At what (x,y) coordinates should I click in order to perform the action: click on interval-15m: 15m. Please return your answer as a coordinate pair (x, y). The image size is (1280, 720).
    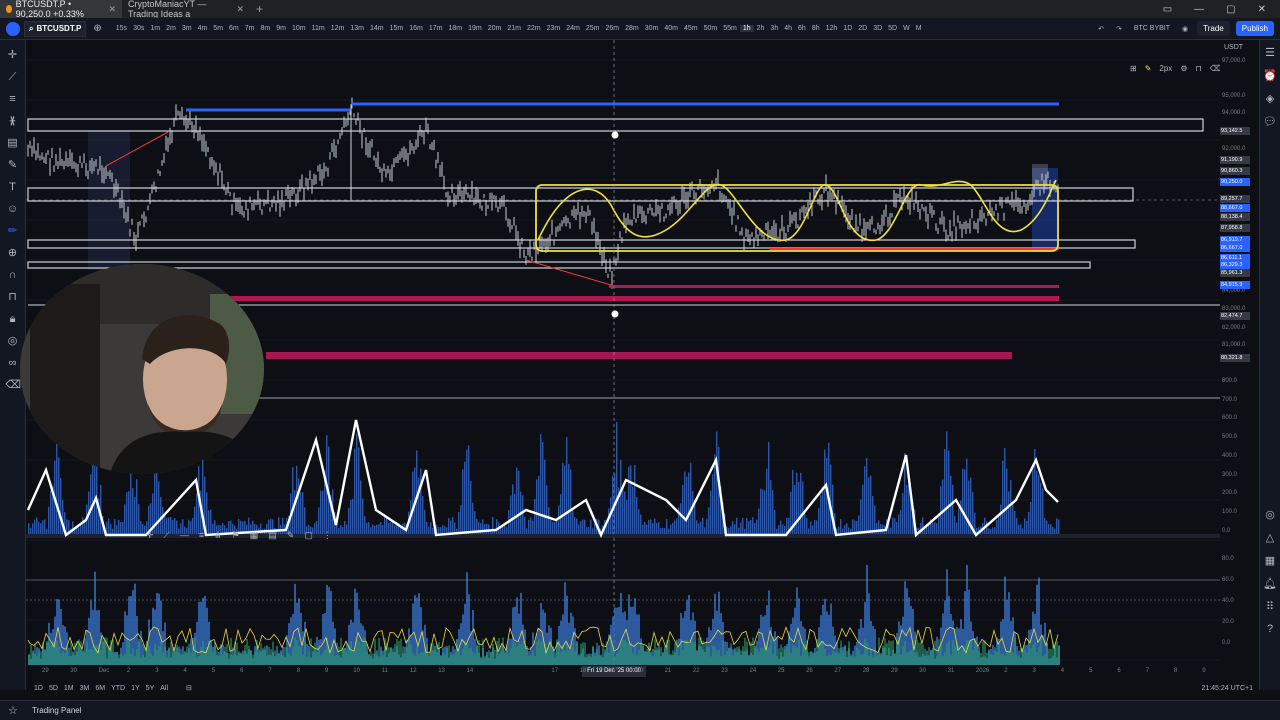
    Looking at the image, I should click on (397, 28).